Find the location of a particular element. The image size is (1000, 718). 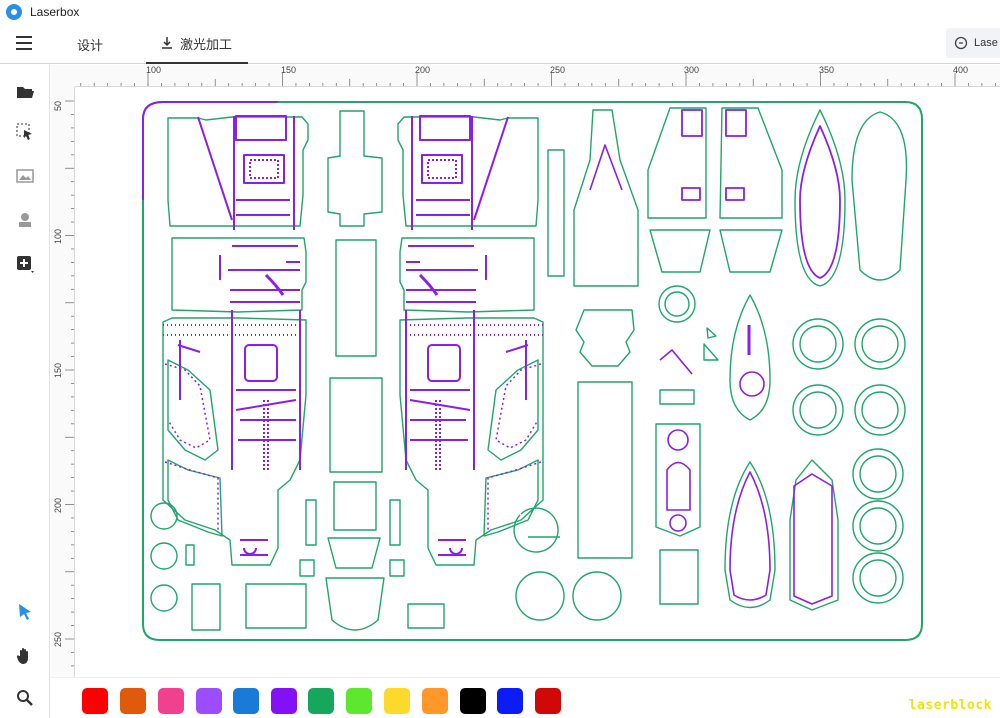

ruler-label: 50 is located at coordinates (58, 105).